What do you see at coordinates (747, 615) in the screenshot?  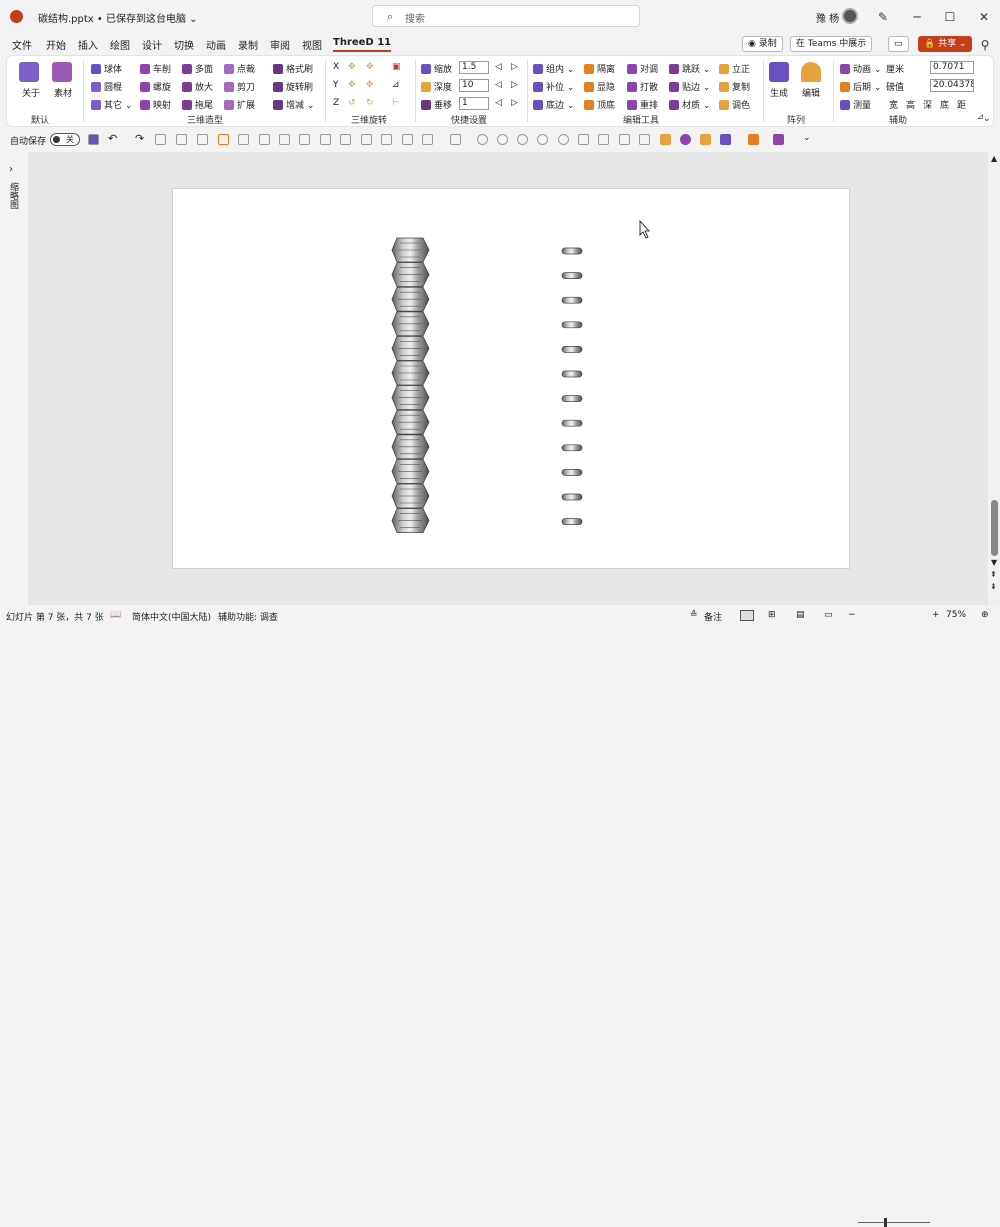 I see `normal-view-icon` at bounding box center [747, 615].